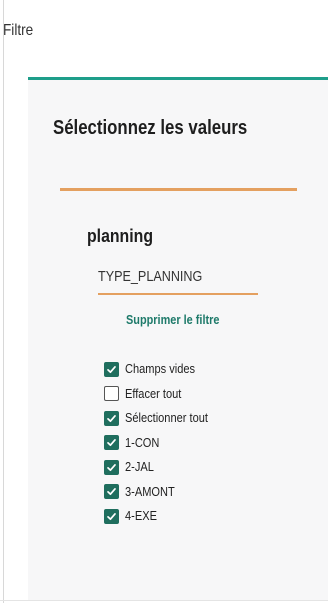 This screenshot has height=603, width=328. I want to click on option-selectionner-tout: Sélectionner tout, so click(163, 418).